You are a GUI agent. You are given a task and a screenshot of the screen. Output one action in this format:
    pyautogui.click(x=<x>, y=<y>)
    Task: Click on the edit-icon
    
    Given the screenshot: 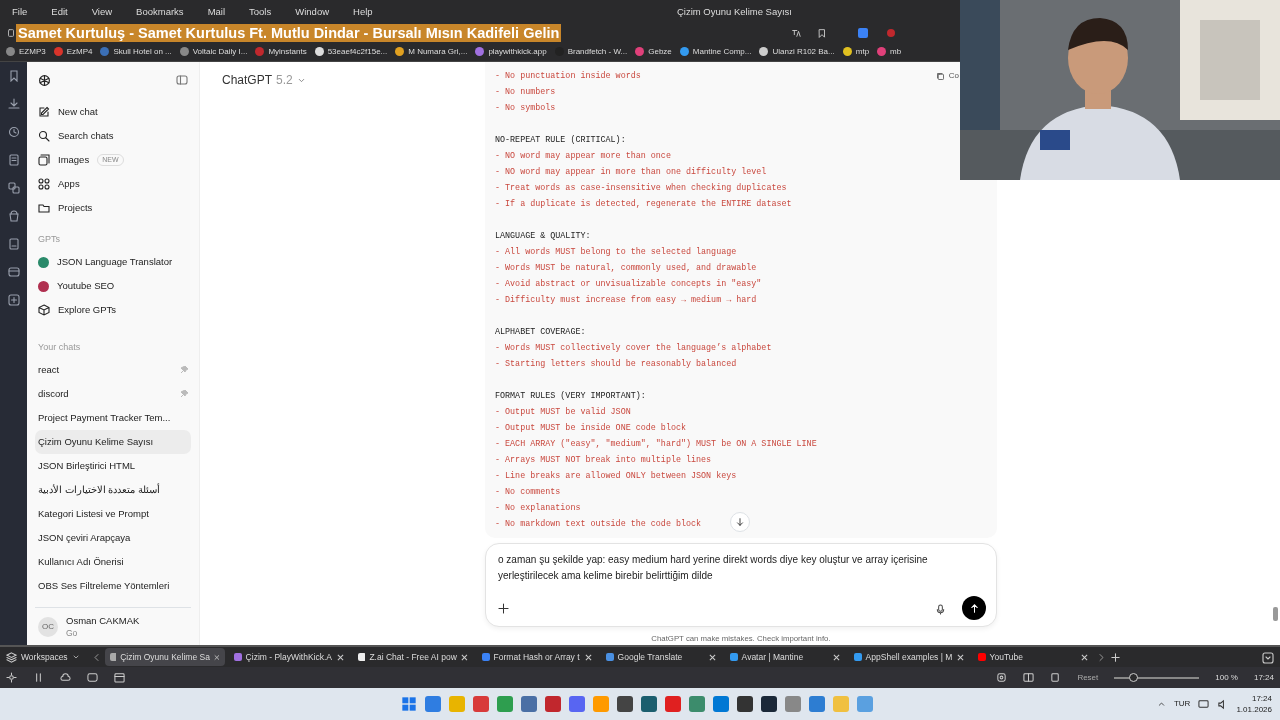 What is the action you would take?
    pyautogui.click(x=44, y=112)
    